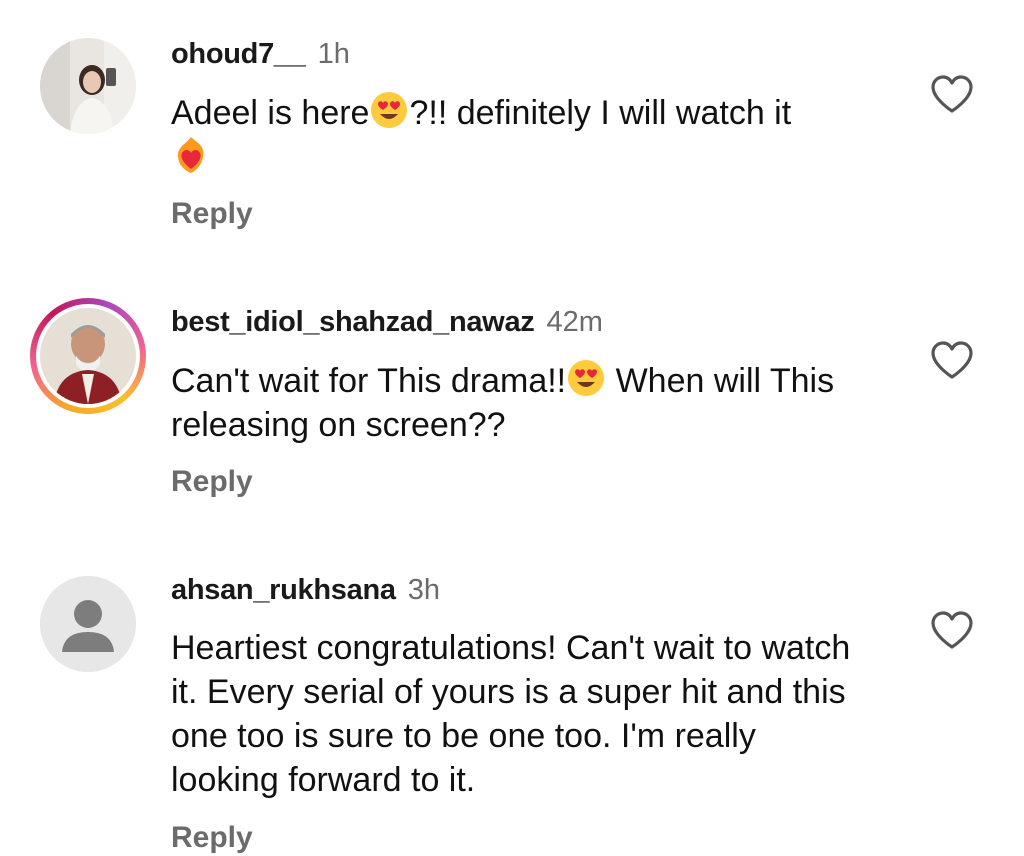 This screenshot has height=856, width=1024. I want to click on person-silhouette-icon, so click(88, 624).